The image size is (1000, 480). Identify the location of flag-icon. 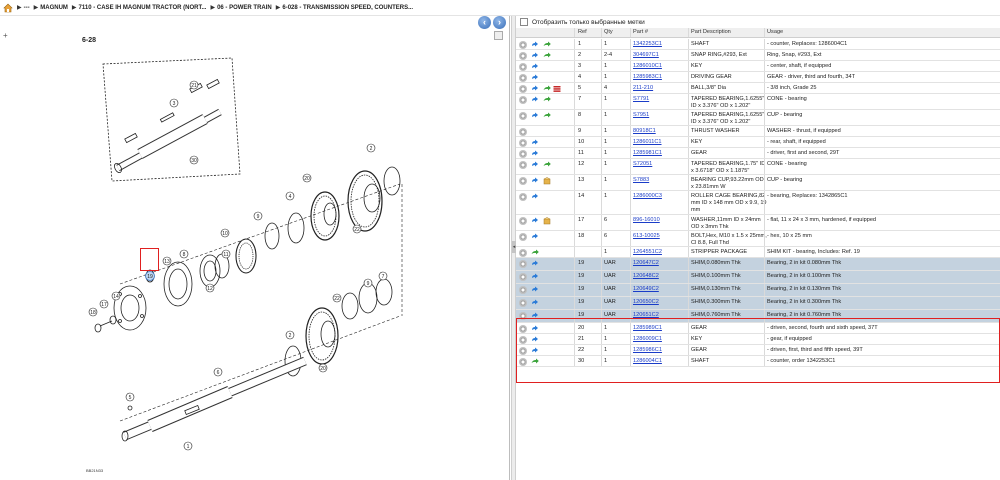
(557, 89).